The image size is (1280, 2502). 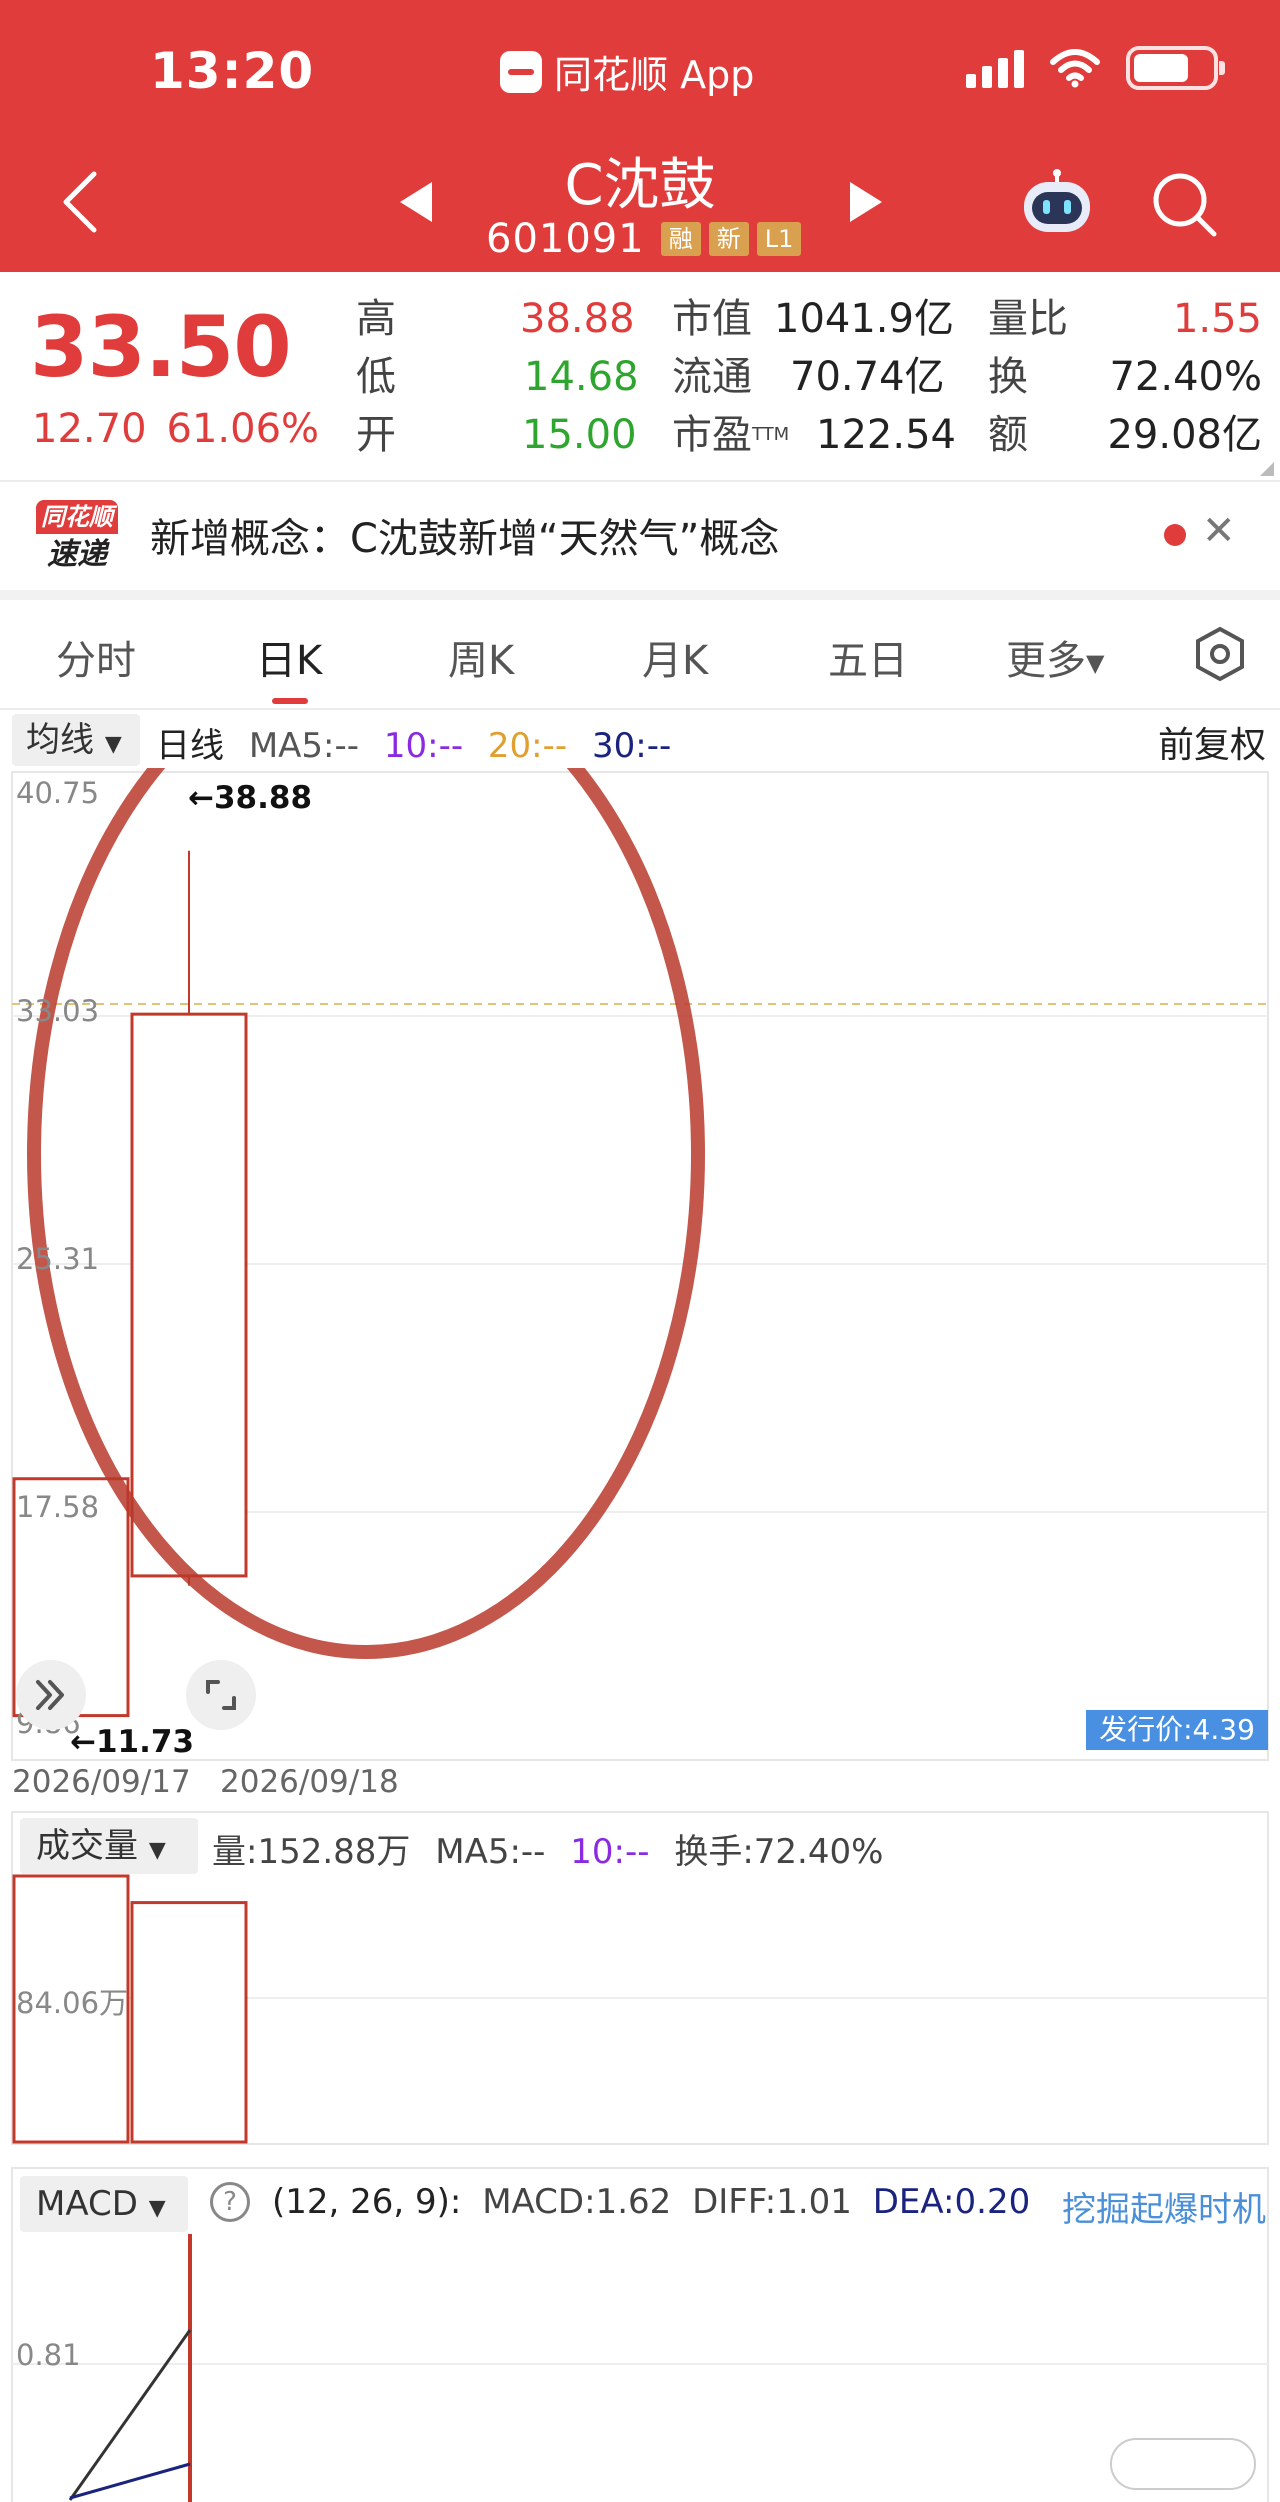 I want to click on ma-legend: 日线 MA5:-- 10:-- 20:-- 30:--, so click(x=413, y=742).